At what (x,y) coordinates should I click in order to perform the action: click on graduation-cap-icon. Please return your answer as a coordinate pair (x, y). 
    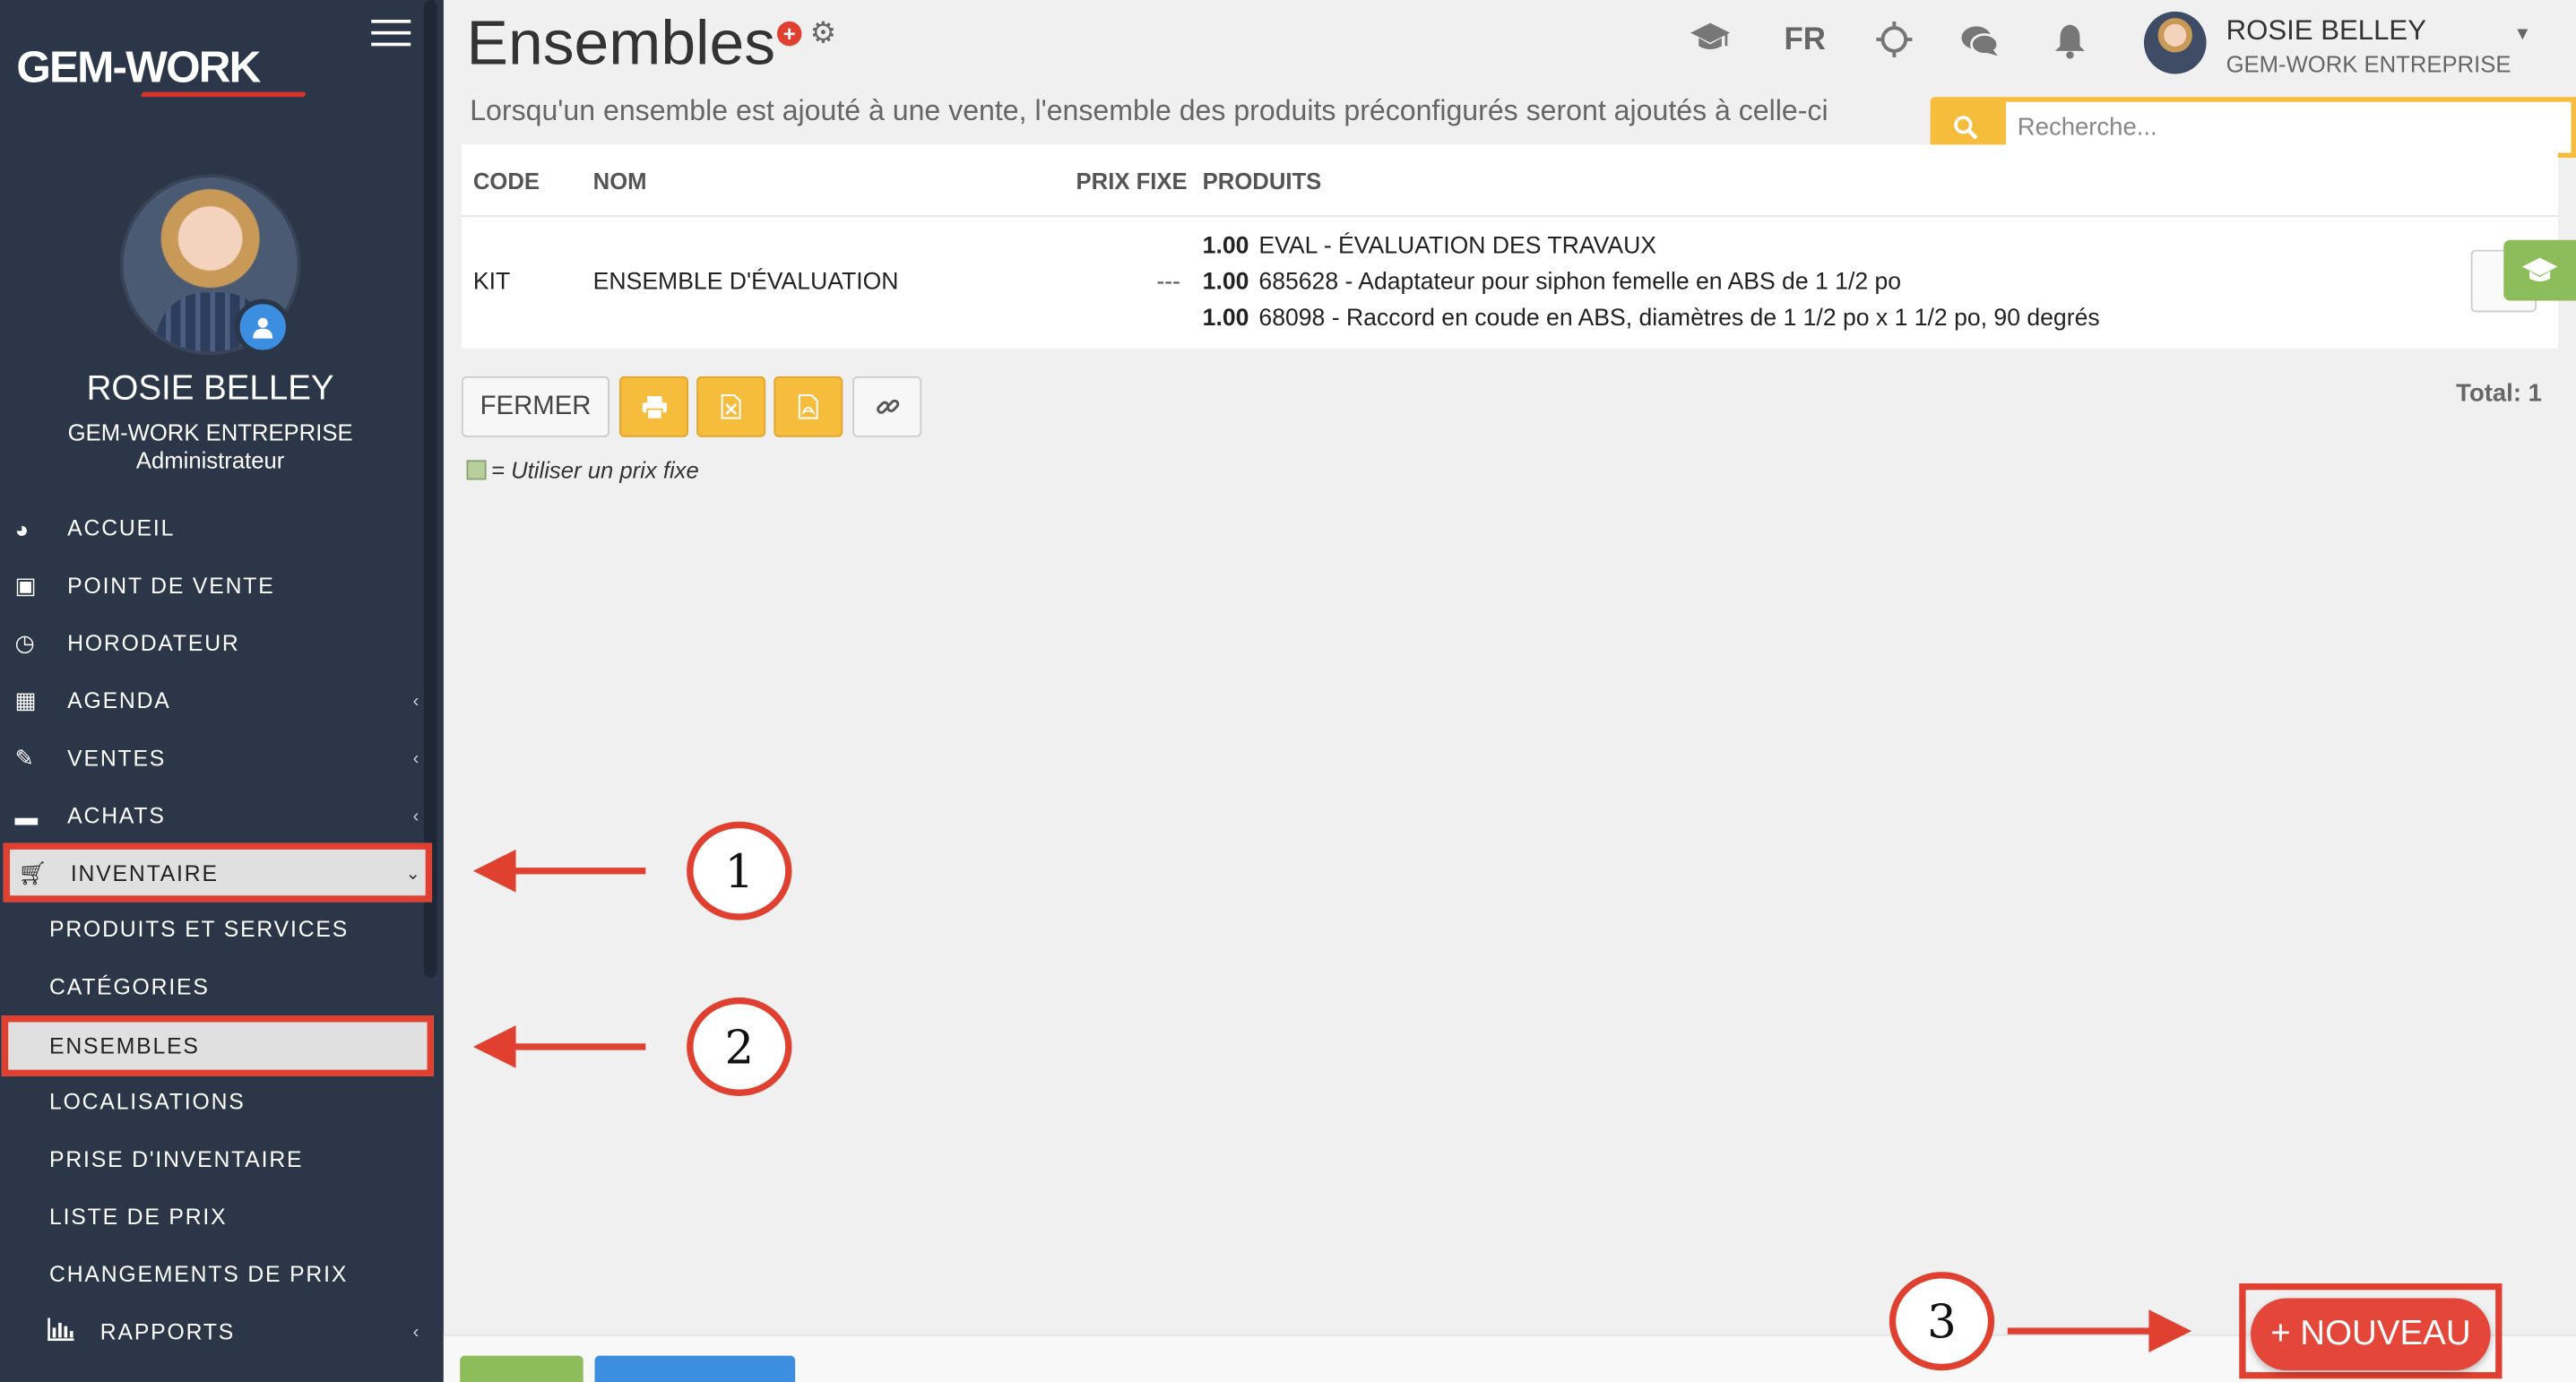
    Looking at the image, I should click on (1710, 43).